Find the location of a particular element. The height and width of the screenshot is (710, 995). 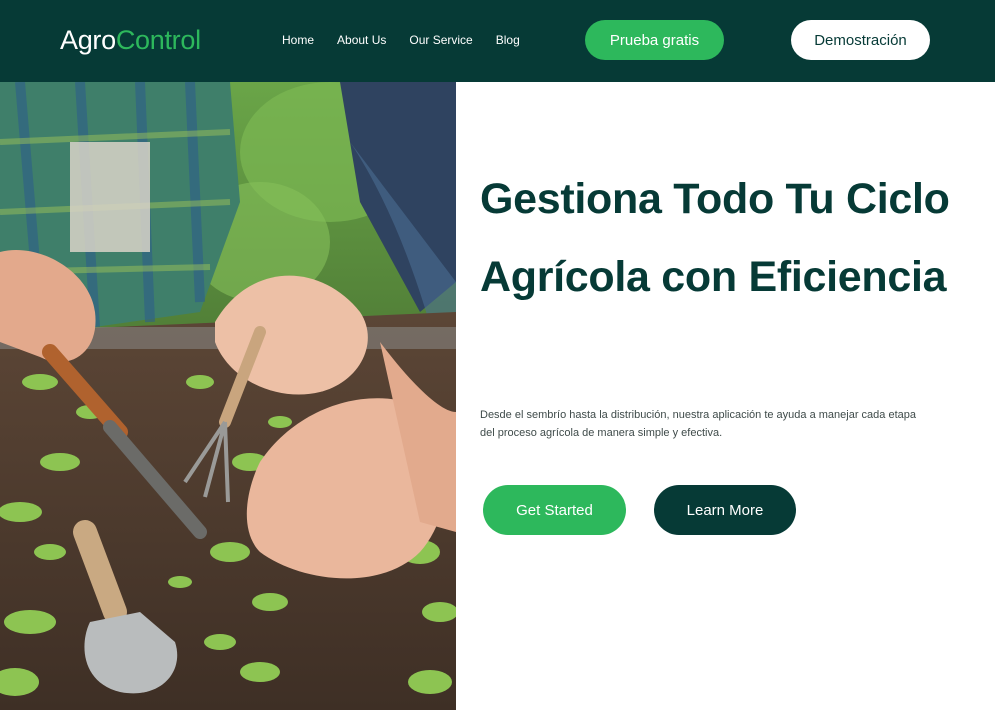

logo-text-agro: Agro is located at coordinates (88, 40).